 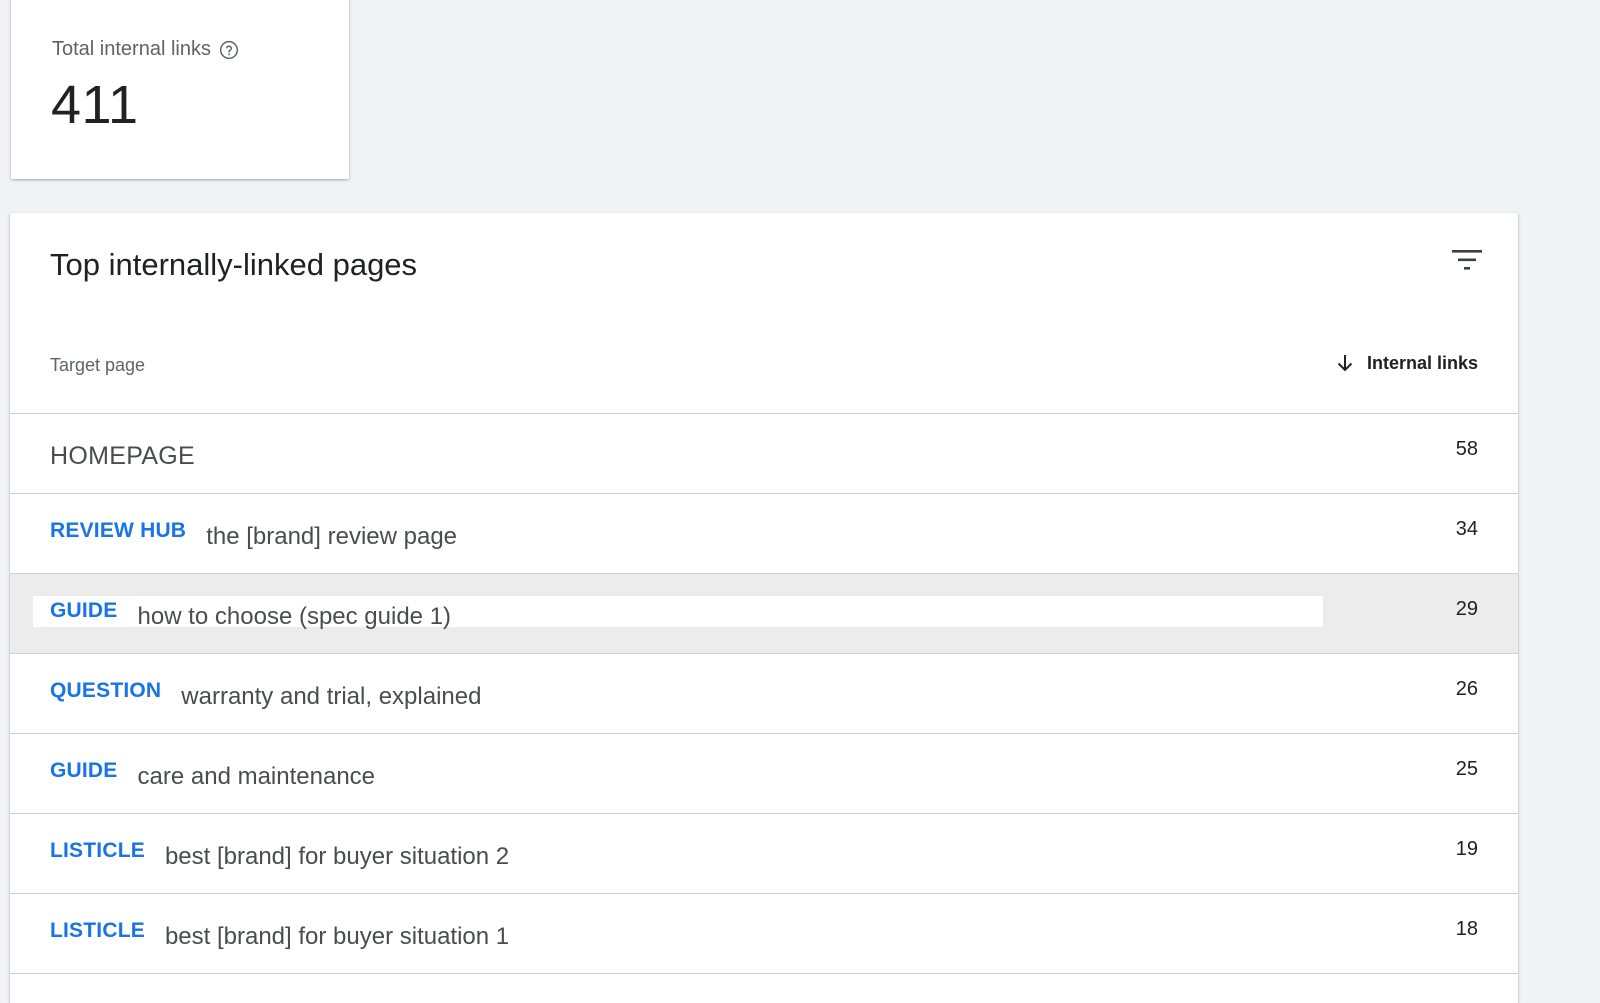 I want to click on row-type-badge: REVIEW HUB, so click(x=118, y=530).